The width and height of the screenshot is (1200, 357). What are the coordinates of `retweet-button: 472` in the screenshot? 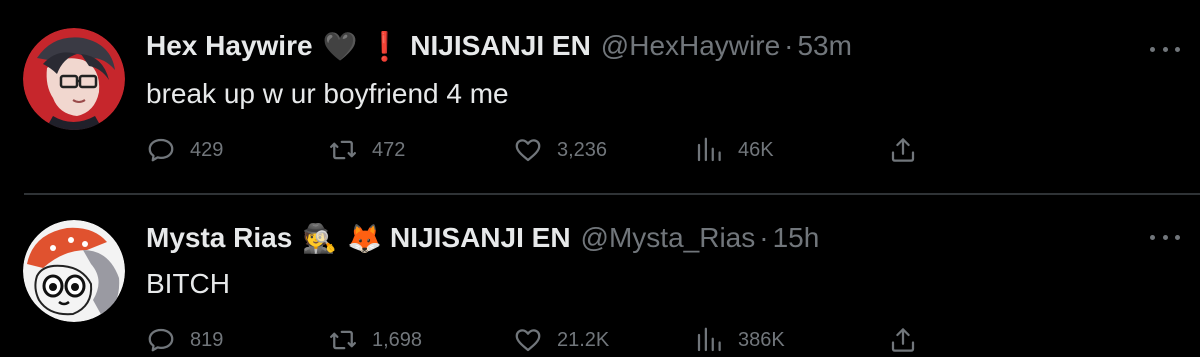 It's located at (366, 150).